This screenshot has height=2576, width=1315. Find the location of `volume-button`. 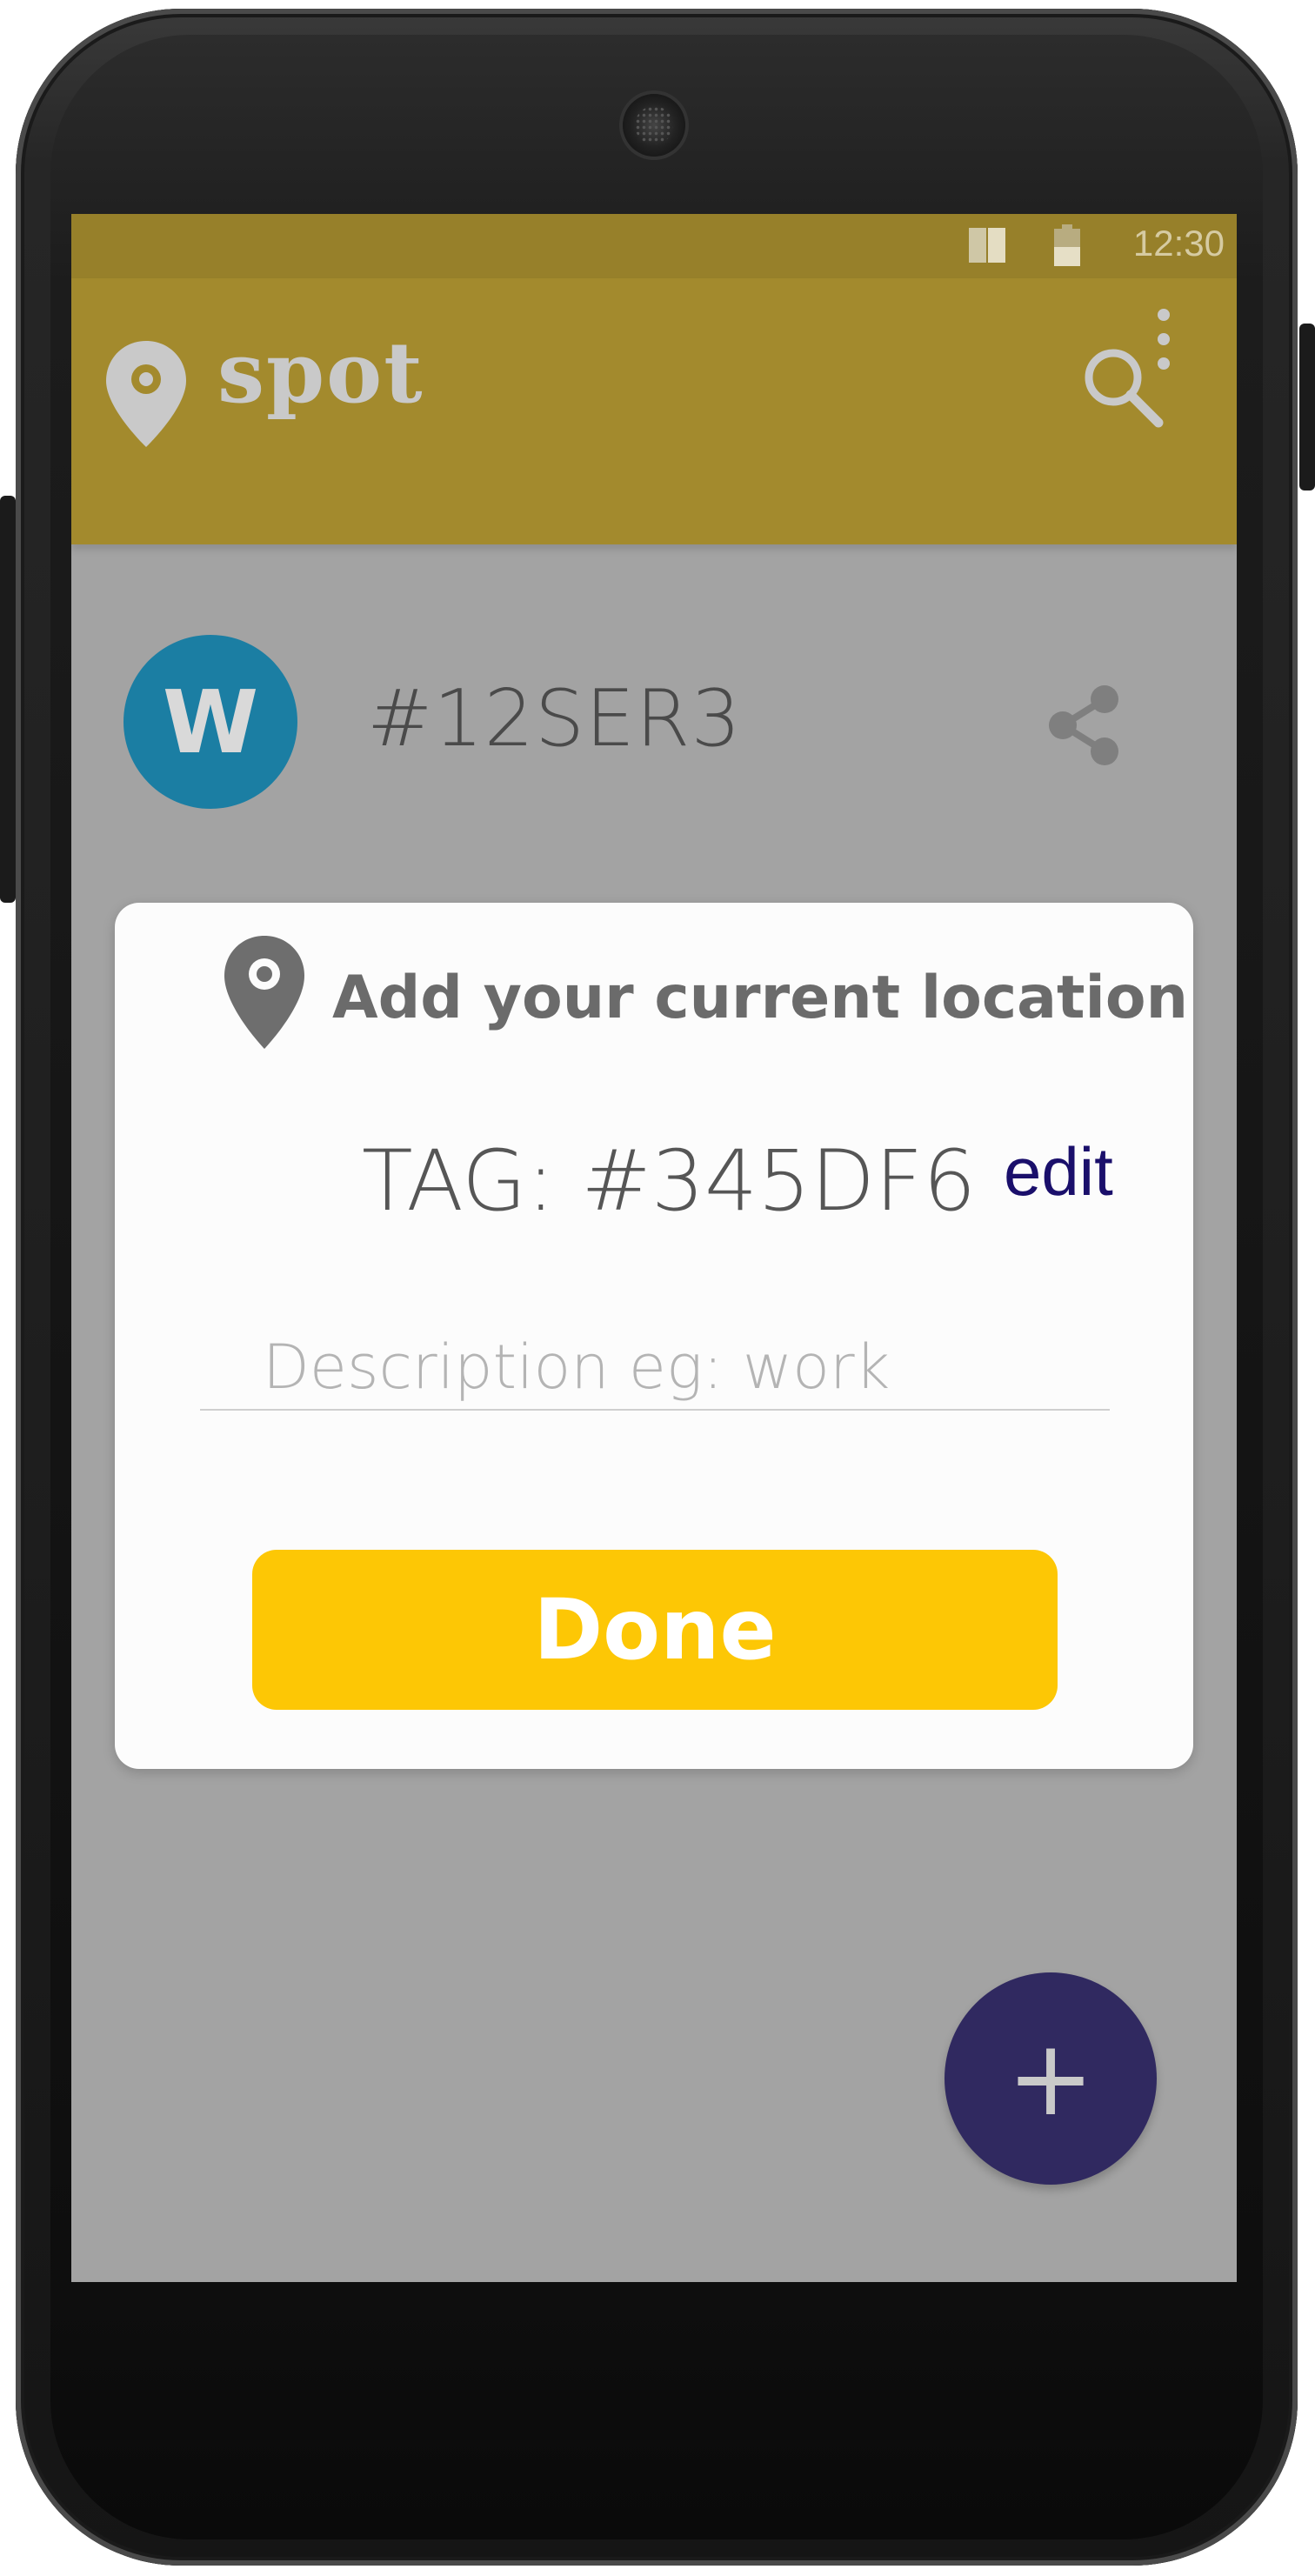

volume-button is located at coordinates (8, 699).